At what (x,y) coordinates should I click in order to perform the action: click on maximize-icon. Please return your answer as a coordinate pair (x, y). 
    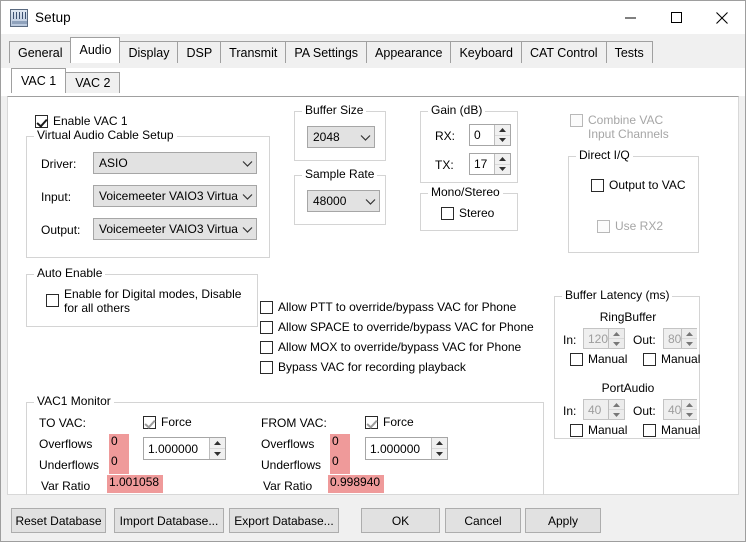
    Looking at the image, I should click on (676, 17).